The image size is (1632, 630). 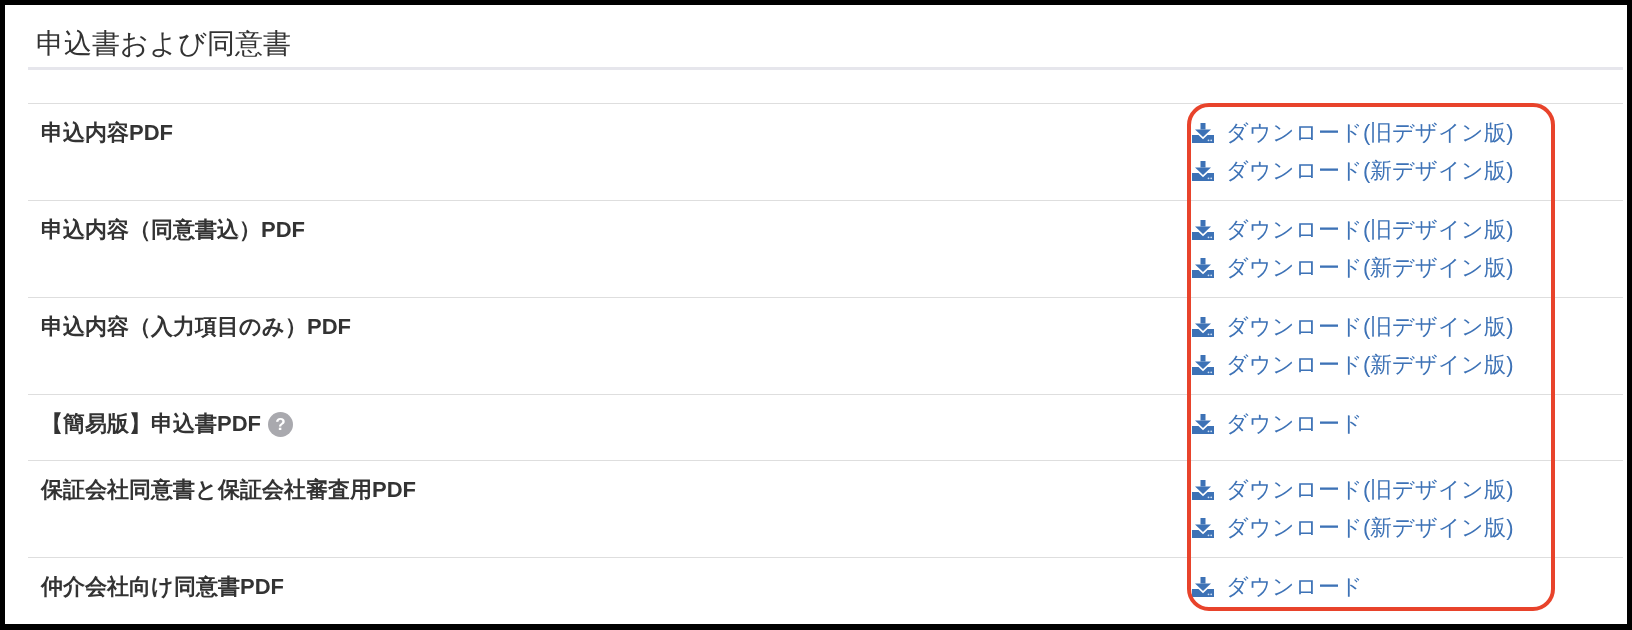 I want to click on document-name: 保証会社同意書と保証会社審査用PDF, so click(x=228, y=490).